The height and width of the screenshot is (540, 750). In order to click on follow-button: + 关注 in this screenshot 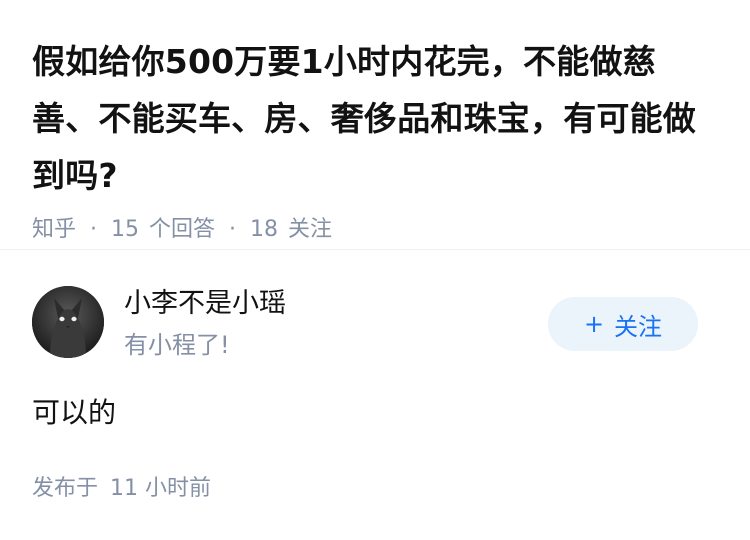, I will do `click(623, 324)`.